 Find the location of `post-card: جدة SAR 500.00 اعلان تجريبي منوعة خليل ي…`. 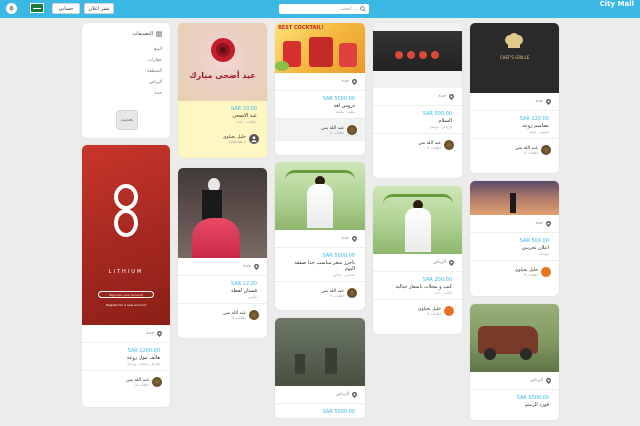

post-card: جدة SAR 500.00 اعلان تجريبي منوعة خليل ي… is located at coordinates (514, 238).